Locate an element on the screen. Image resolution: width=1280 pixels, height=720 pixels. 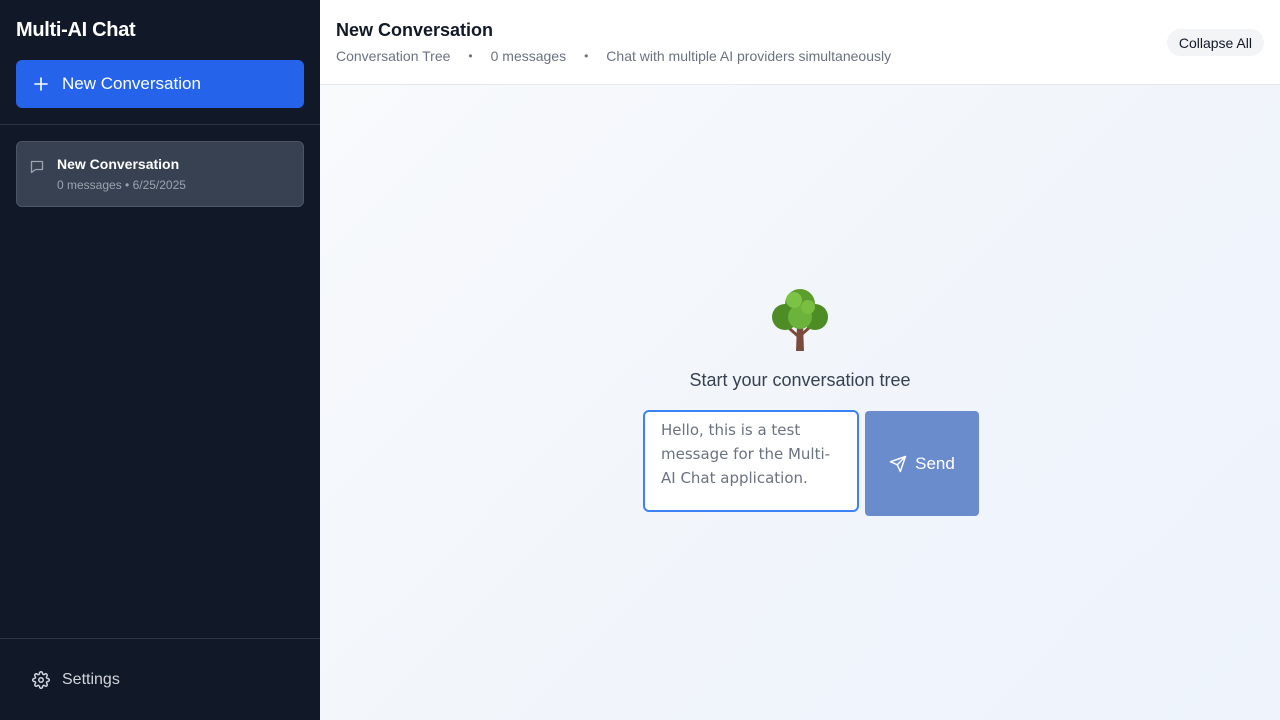
conversation-list: New Conversation 0 messages • 6/25/2025 is located at coordinates (160, 174).